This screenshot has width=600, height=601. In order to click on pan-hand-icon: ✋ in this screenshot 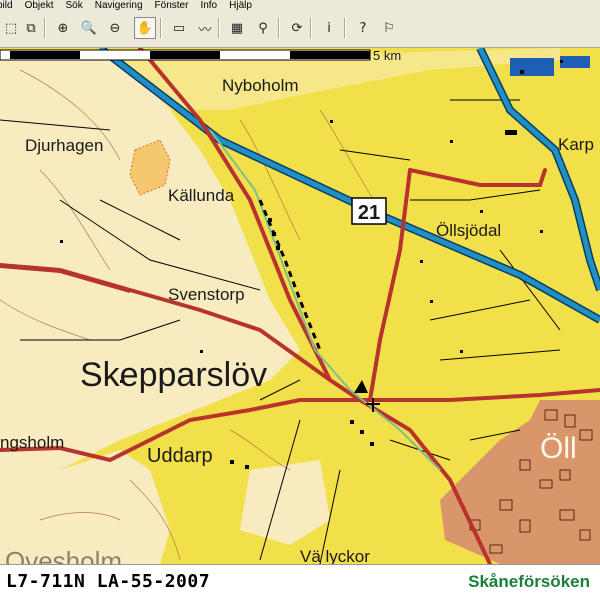, I will do `click(145, 28)`.